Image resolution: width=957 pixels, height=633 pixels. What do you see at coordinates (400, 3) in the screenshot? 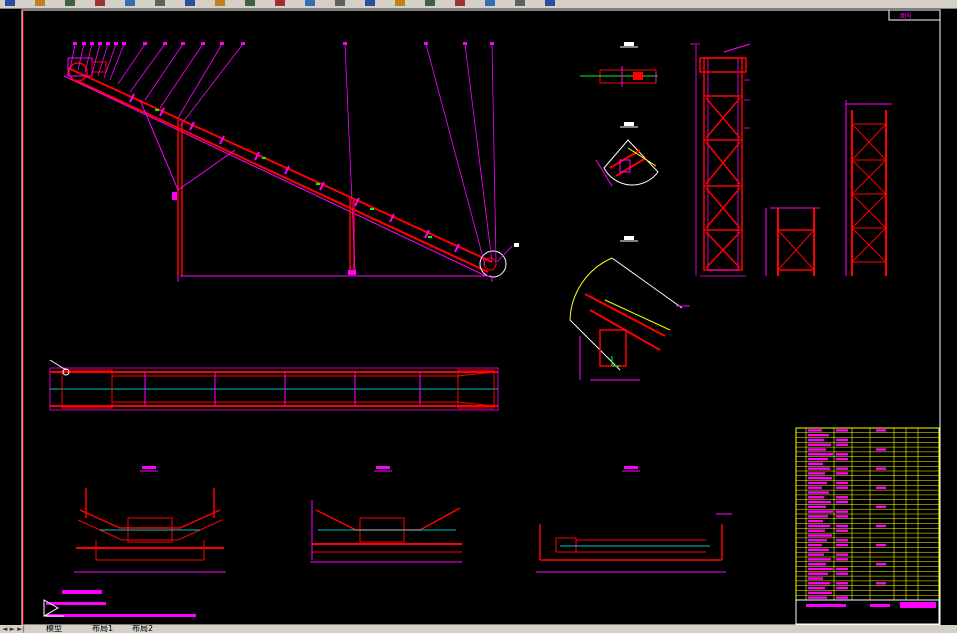
I see `markup-icon` at bounding box center [400, 3].